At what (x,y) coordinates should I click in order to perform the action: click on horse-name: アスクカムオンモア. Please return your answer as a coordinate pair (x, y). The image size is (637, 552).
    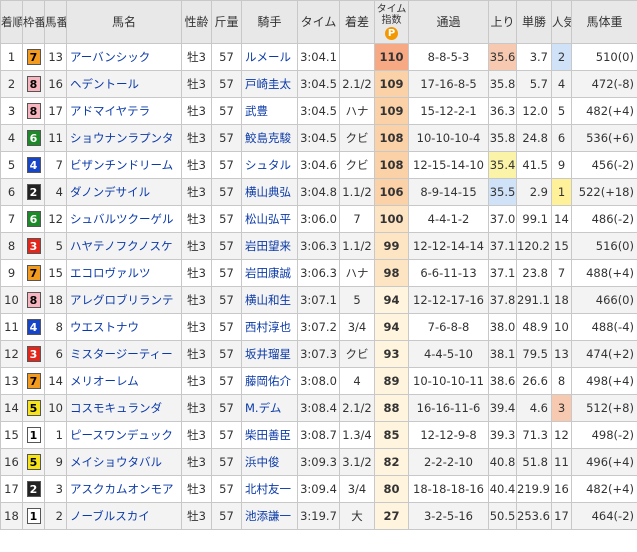
    Looking at the image, I should click on (124, 489).